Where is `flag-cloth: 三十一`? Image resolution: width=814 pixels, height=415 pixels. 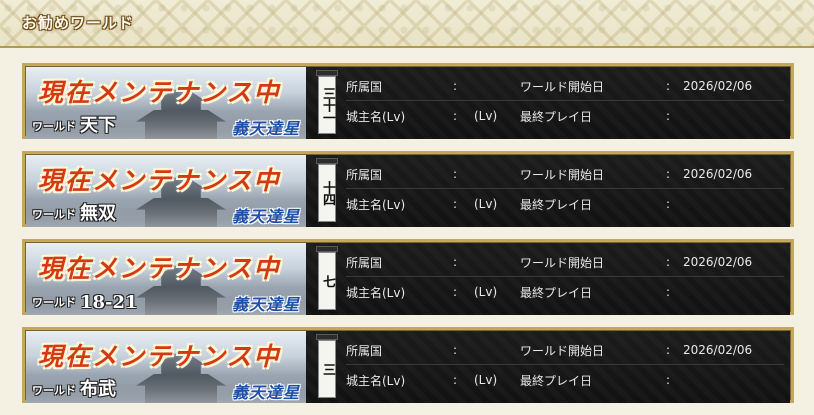 flag-cloth: 三十一 is located at coordinates (327, 105).